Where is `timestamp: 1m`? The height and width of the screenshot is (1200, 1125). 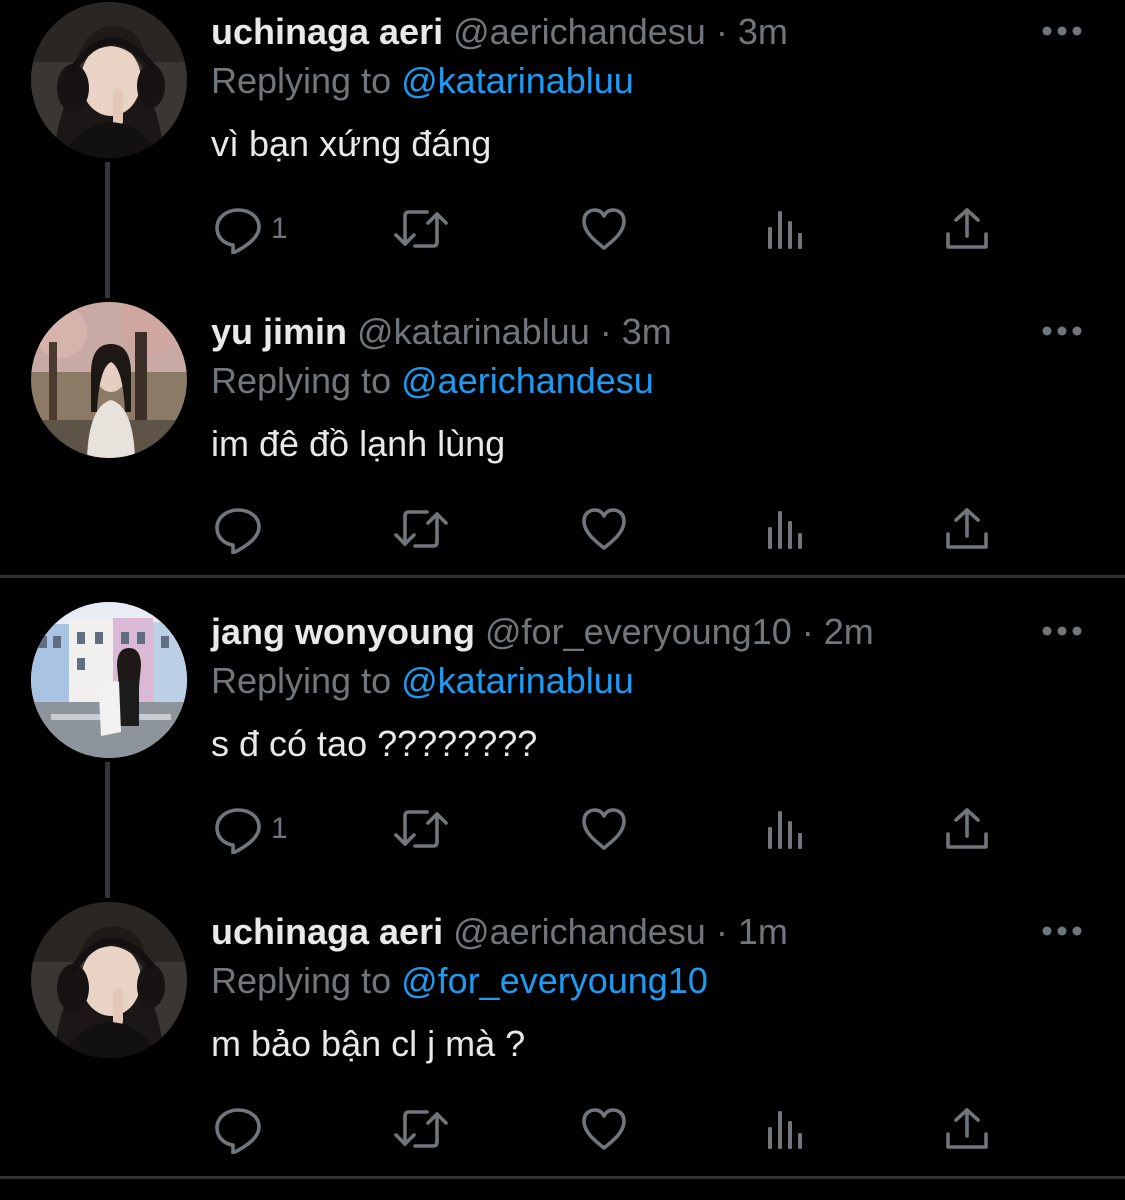
timestamp: 1m is located at coordinates (763, 931).